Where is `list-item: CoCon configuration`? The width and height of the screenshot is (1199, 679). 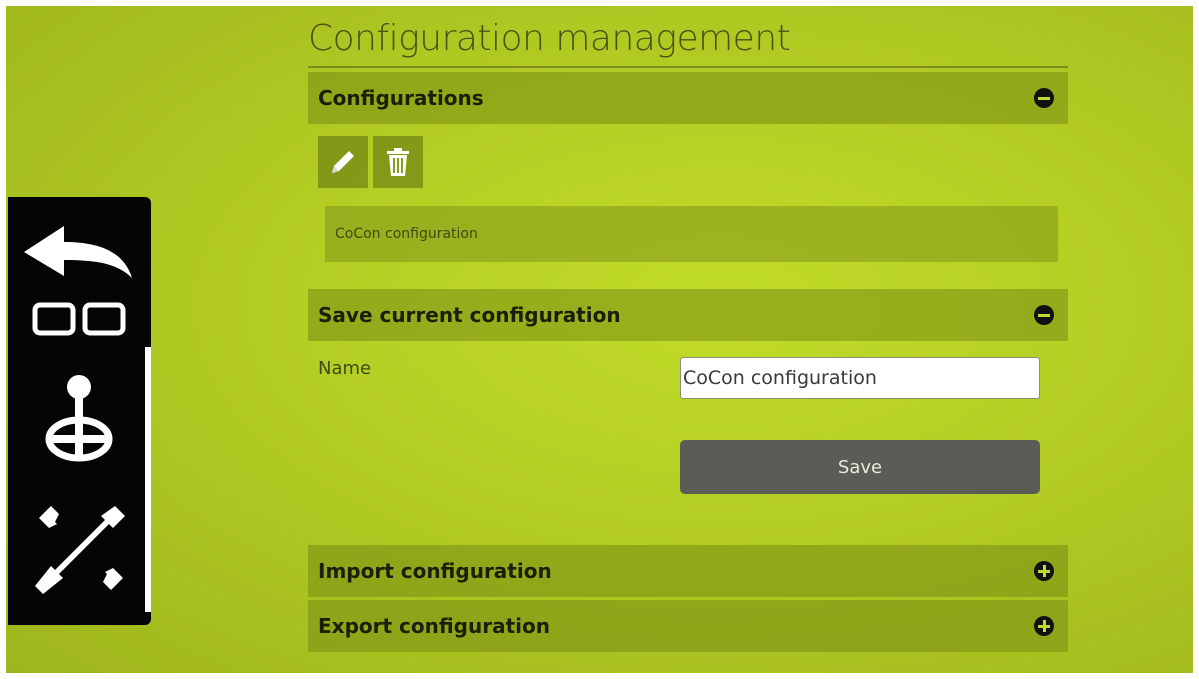 list-item: CoCon configuration is located at coordinates (691, 234).